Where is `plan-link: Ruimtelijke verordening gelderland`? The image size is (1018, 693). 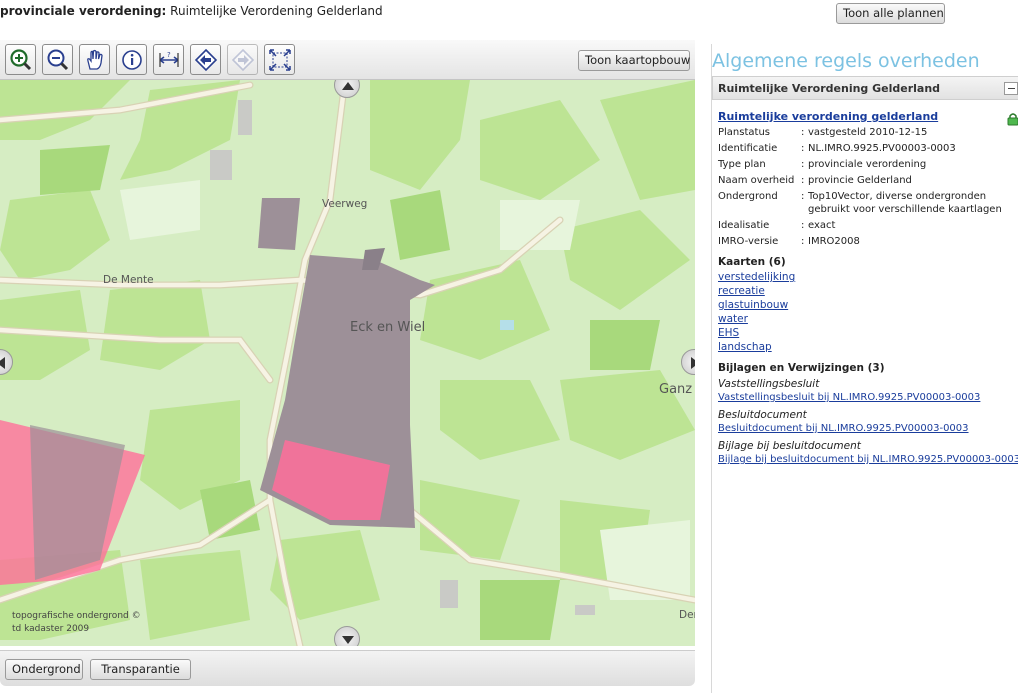 plan-link: Ruimtelijke verordening gelderland is located at coordinates (866, 116).